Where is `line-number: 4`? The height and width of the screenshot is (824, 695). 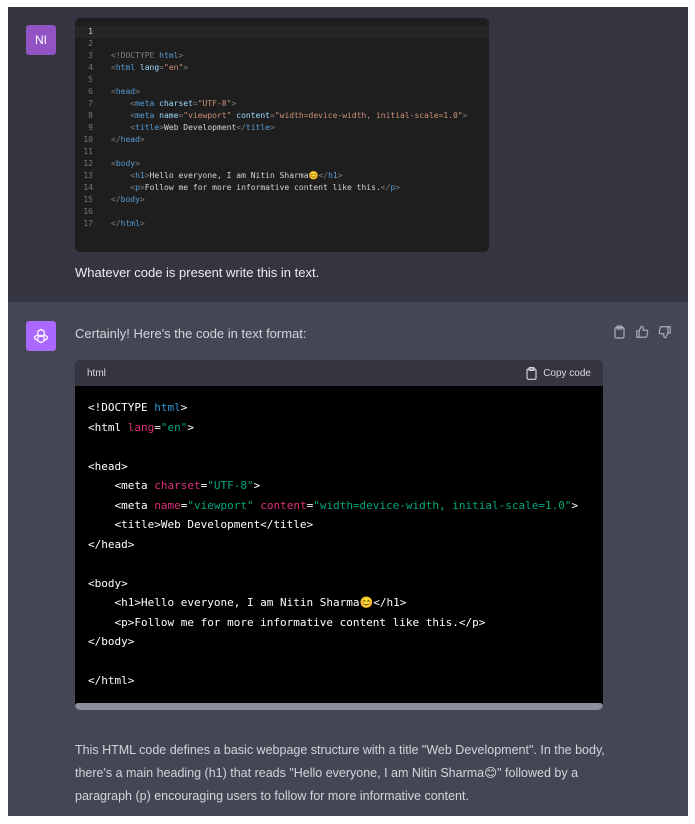 line-number: 4 is located at coordinates (90, 67).